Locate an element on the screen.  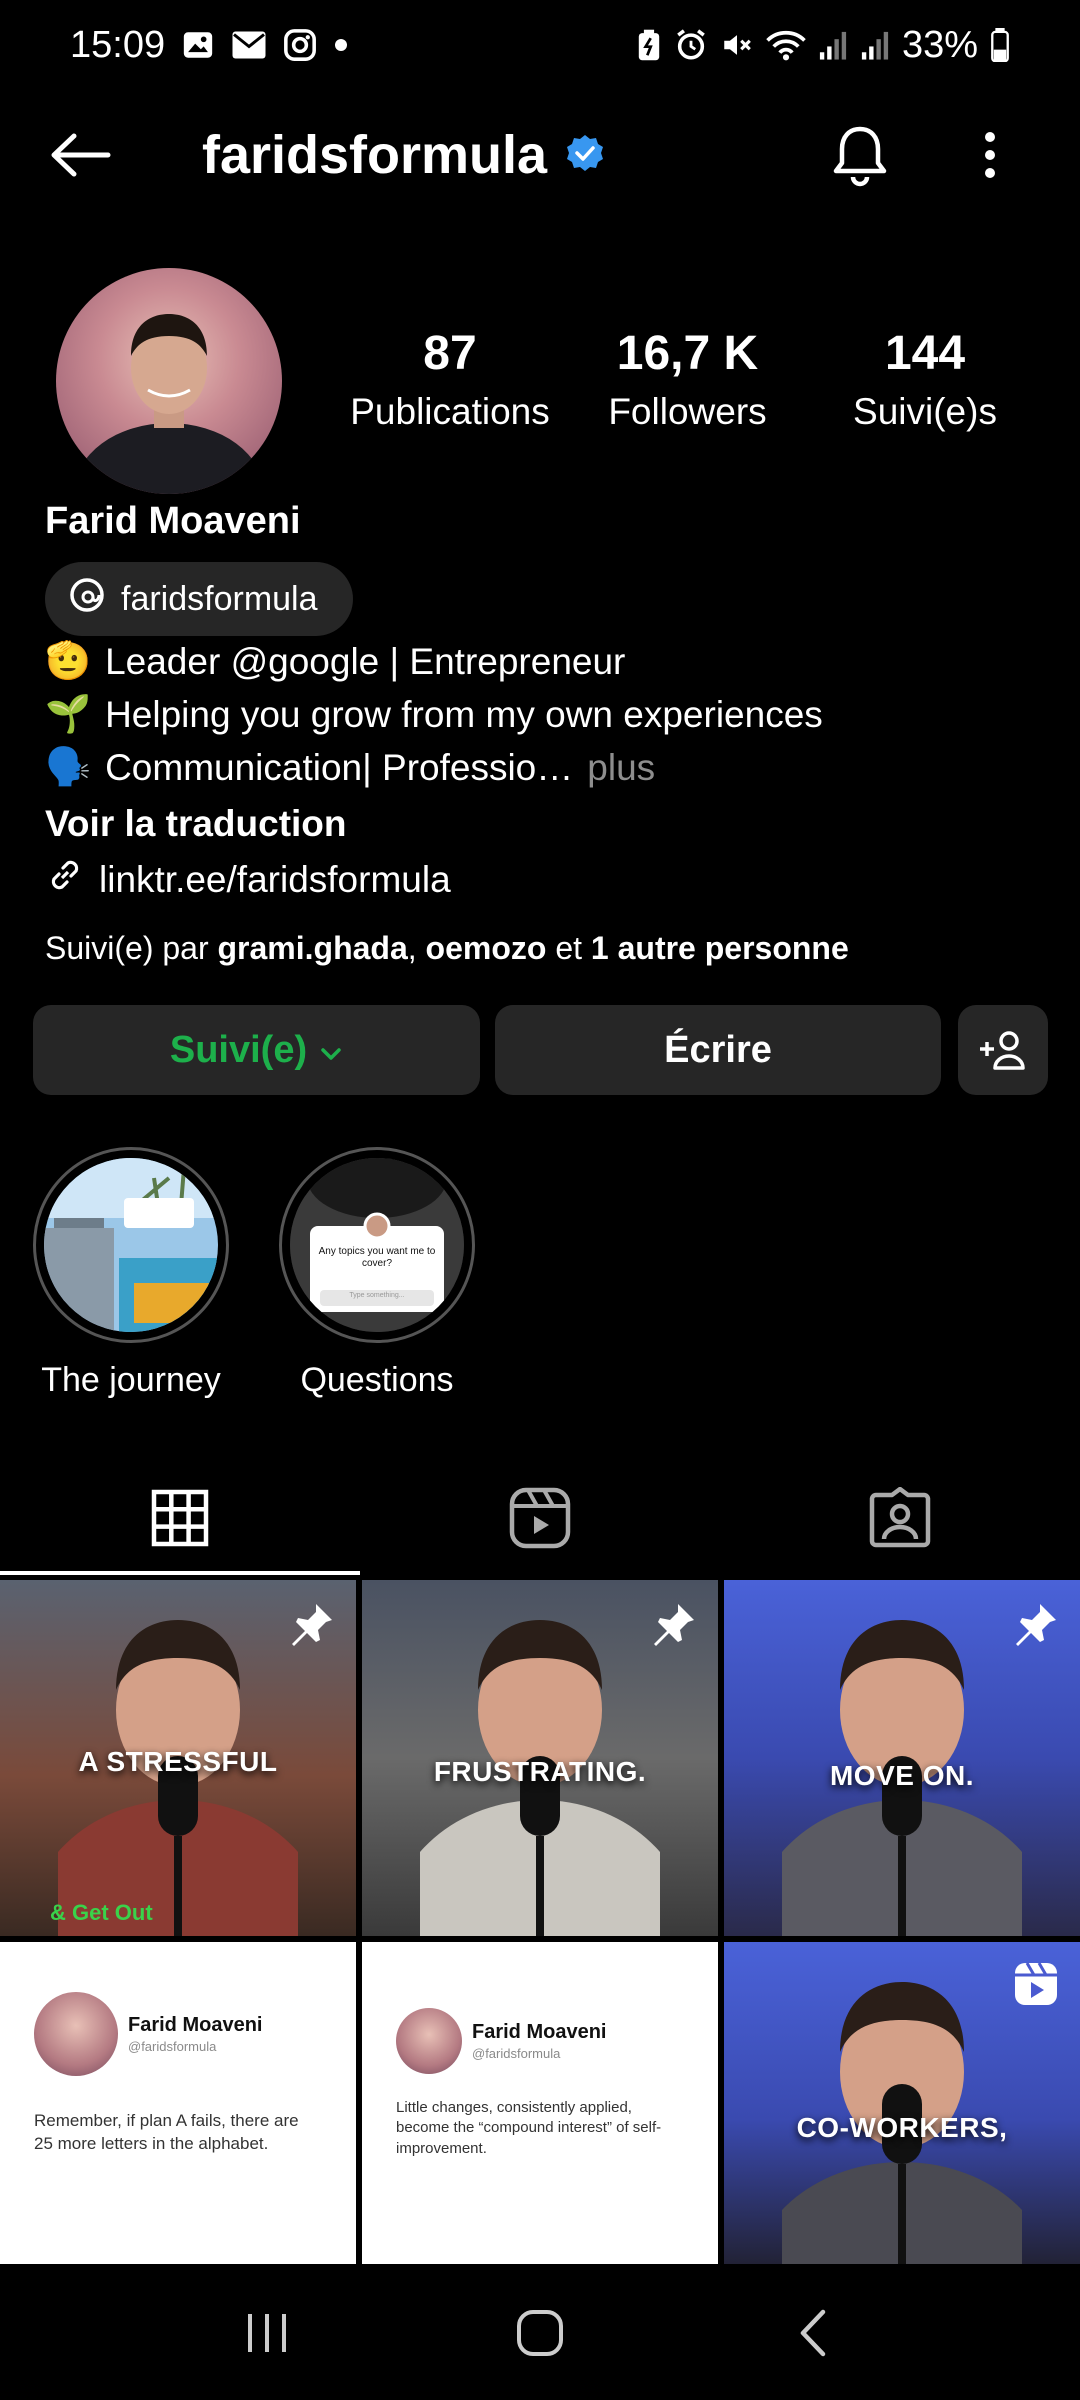
highlight-question-text: Any topics you want me to cover? is located at coordinates (377, 1257).